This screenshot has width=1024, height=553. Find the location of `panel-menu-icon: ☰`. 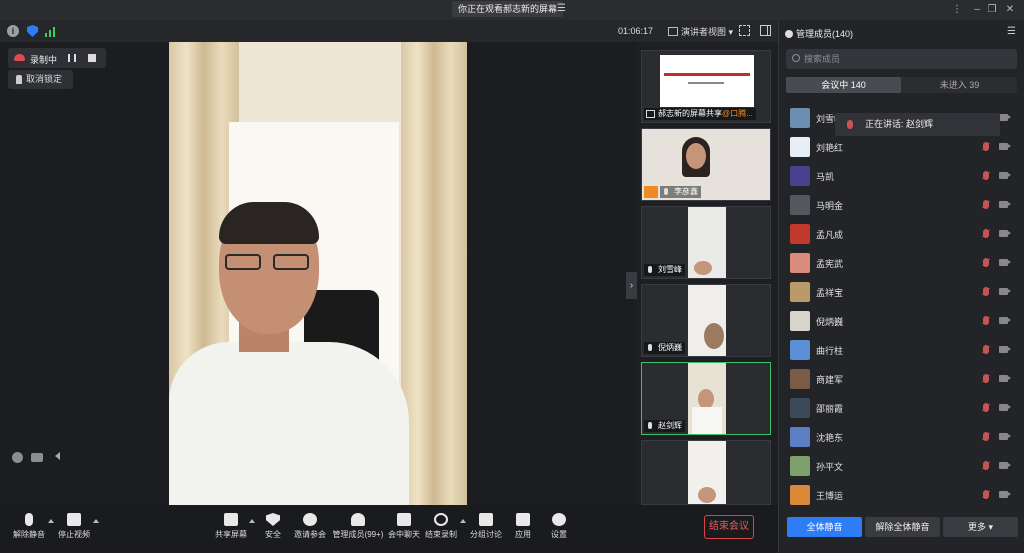

panel-menu-icon: ☰ is located at coordinates (1011, 31).